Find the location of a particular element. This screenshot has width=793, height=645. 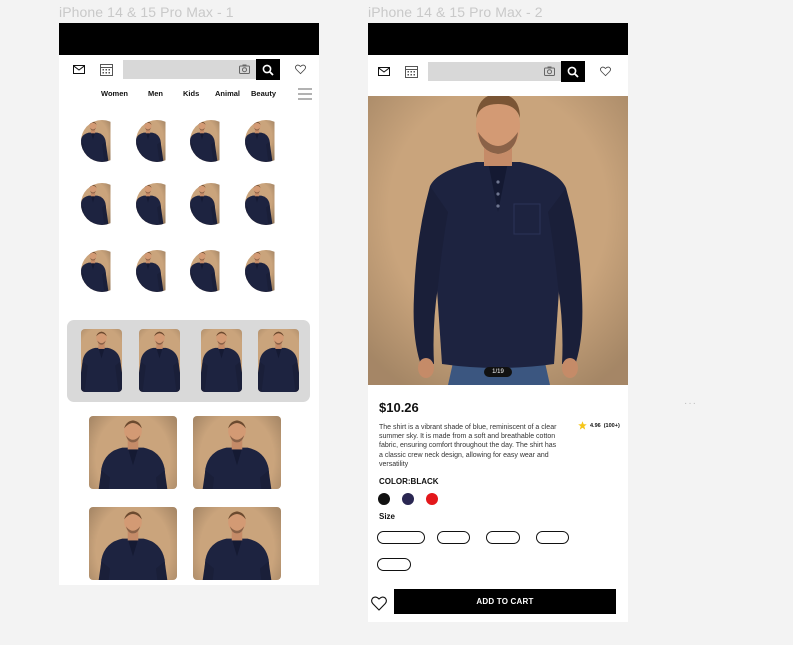

star-icon is located at coordinates (582, 425).